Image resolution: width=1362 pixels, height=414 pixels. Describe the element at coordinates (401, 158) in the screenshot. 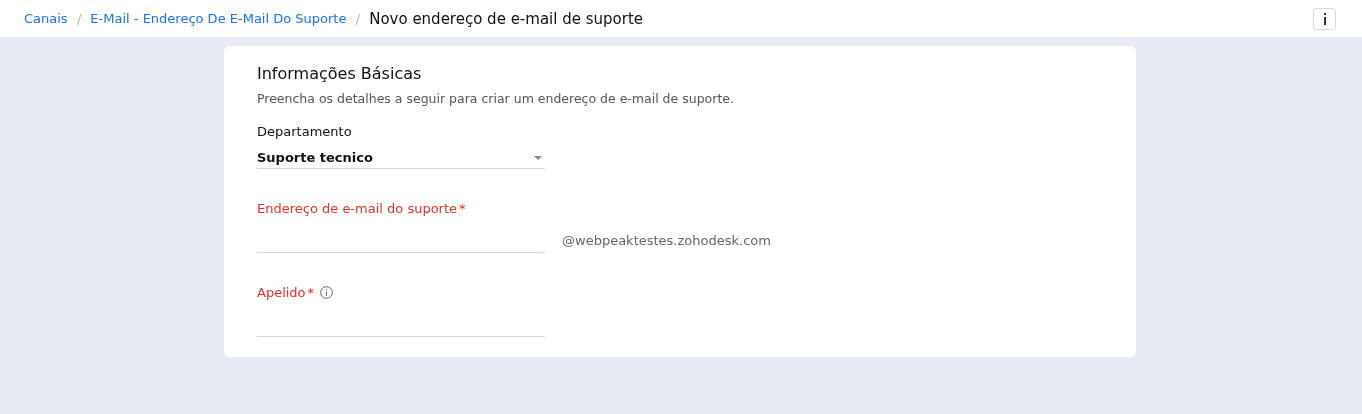

I see `department-dropdown: Suporte tecnico` at that location.